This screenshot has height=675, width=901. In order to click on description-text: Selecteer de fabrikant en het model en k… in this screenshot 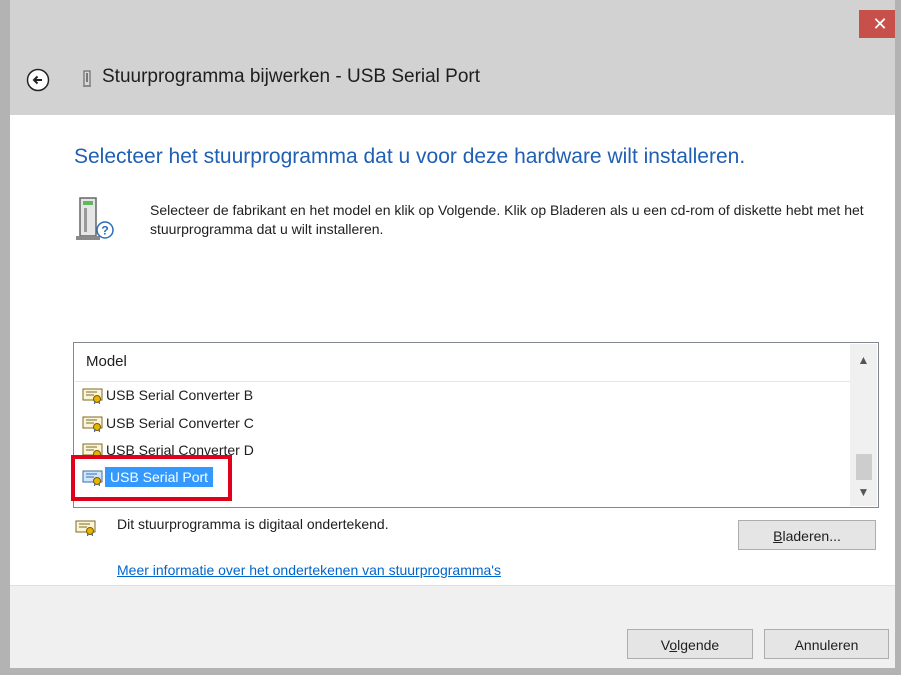, I will do `click(507, 219)`.